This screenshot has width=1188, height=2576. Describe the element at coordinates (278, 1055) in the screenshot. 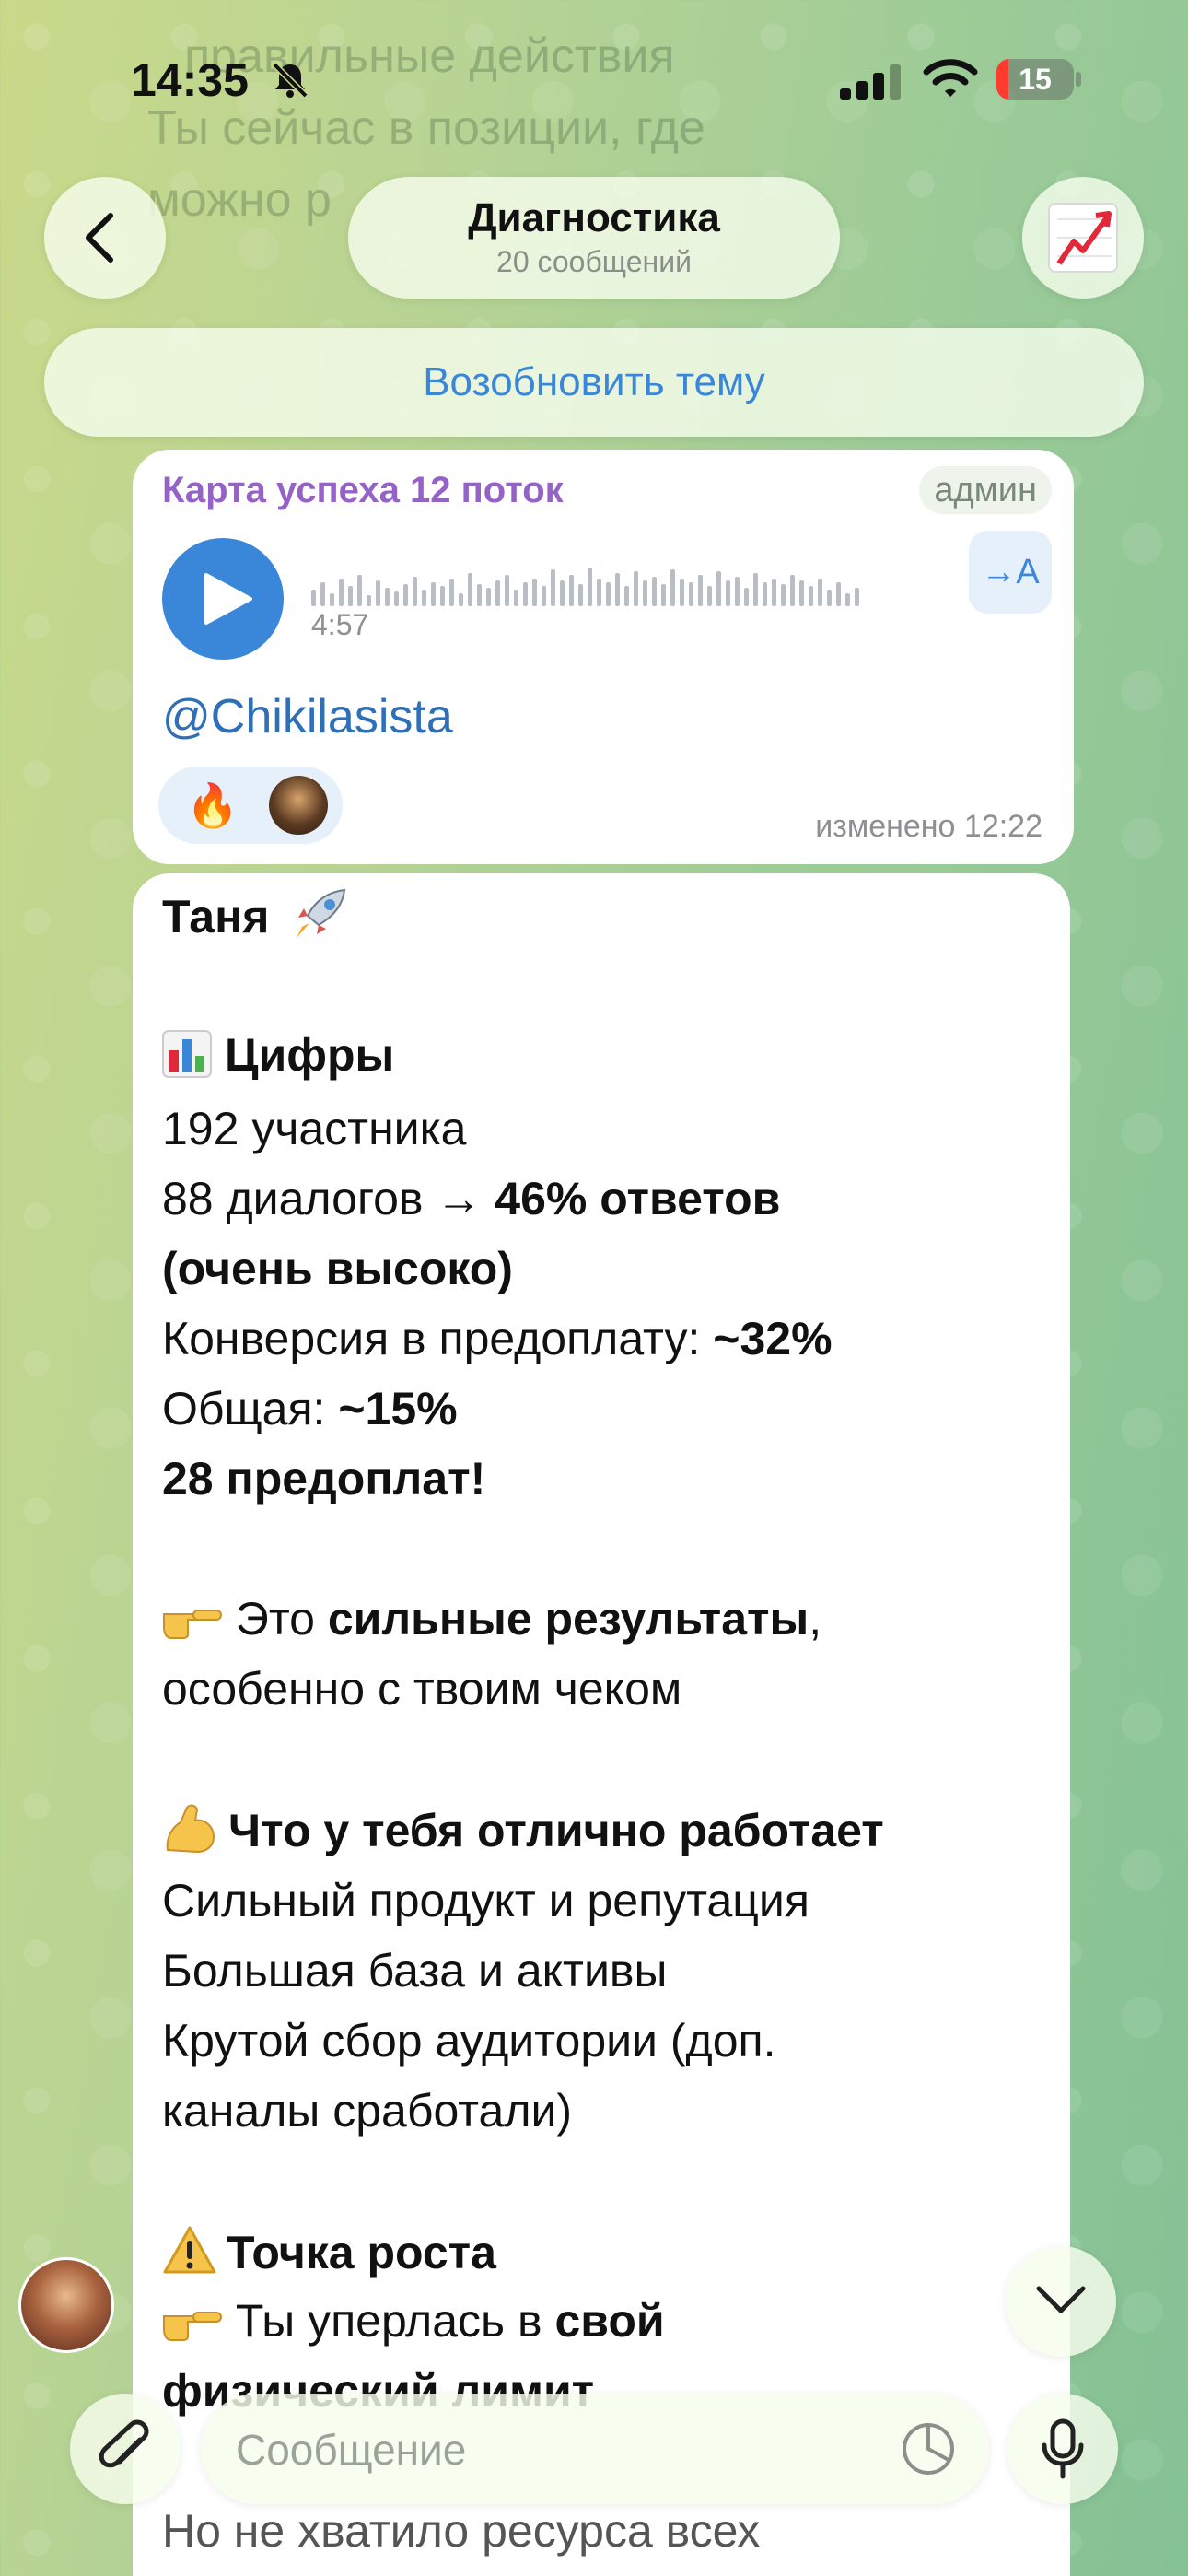

I see `numbers-heading: Цифры` at that location.